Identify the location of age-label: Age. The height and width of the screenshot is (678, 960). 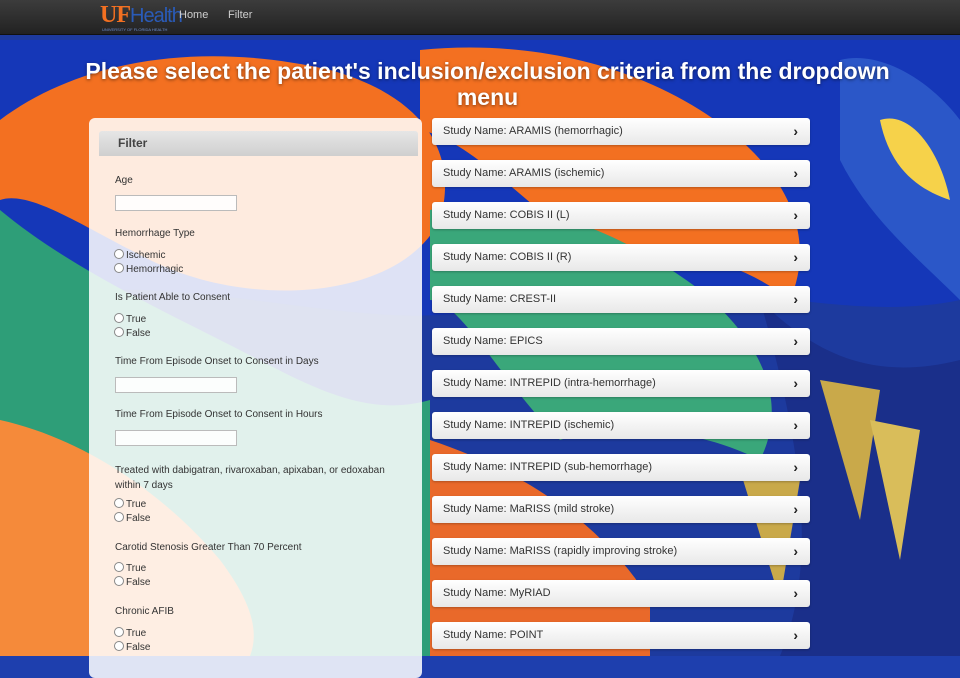
(124, 180).